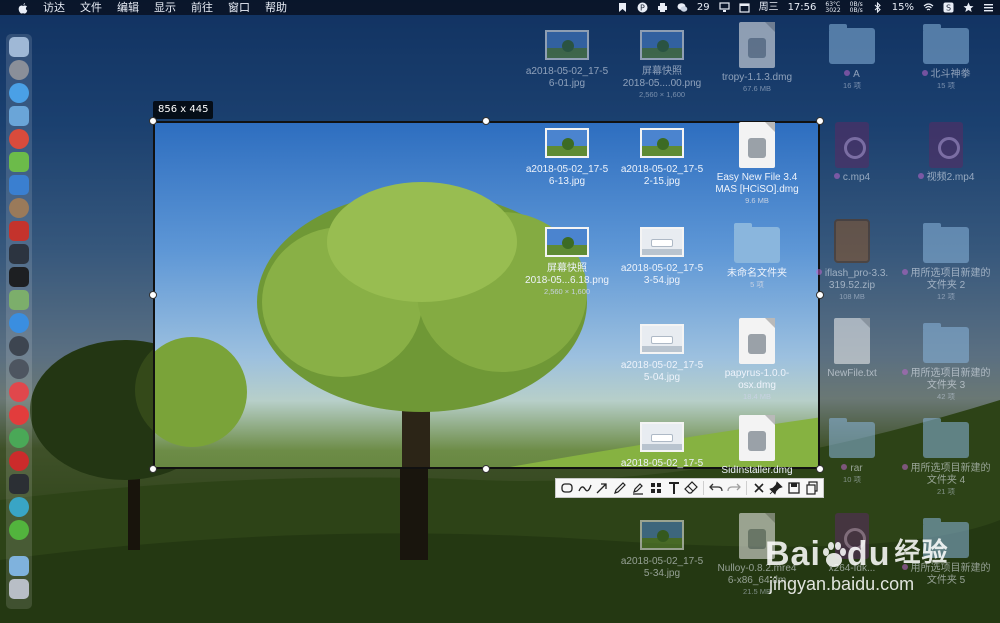  Describe the element at coordinates (757, 446) in the screenshot. I see `desktop-file: SidInstaller.dmg` at that location.